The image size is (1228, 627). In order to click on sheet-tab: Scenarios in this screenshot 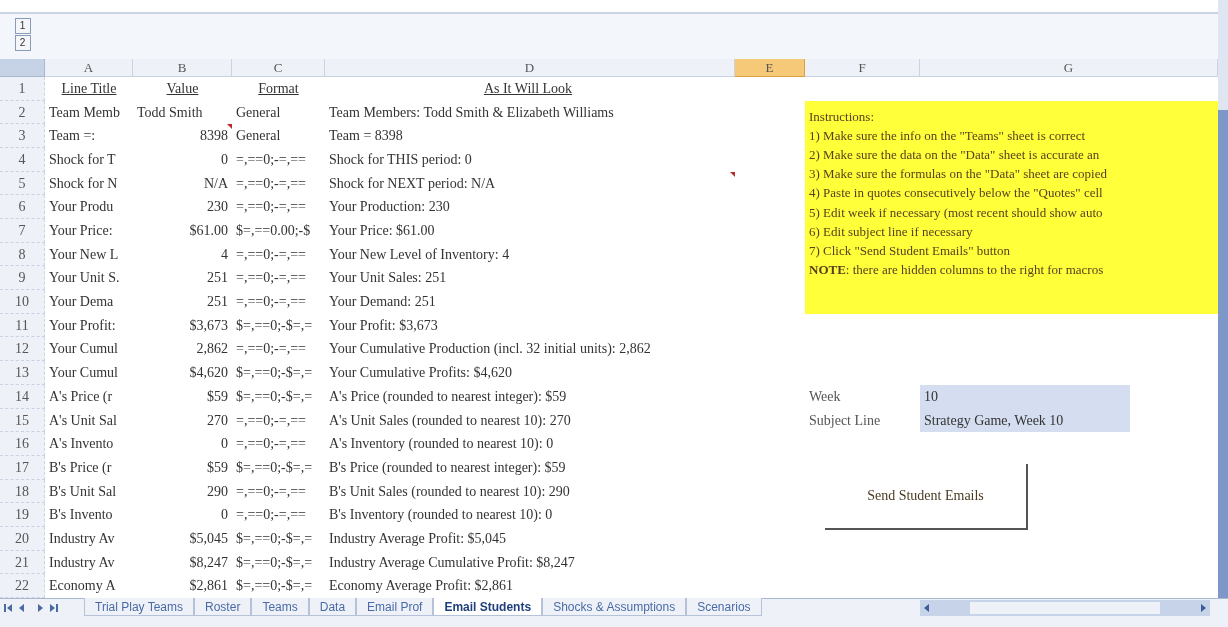, I will do `click(724, 607)`.